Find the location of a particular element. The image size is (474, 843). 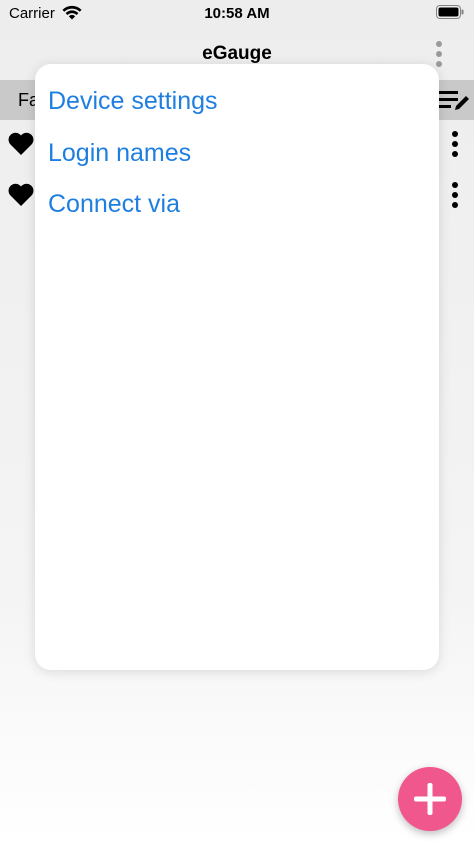

clock: 10:58 AM is located at coordinates (237, 13).